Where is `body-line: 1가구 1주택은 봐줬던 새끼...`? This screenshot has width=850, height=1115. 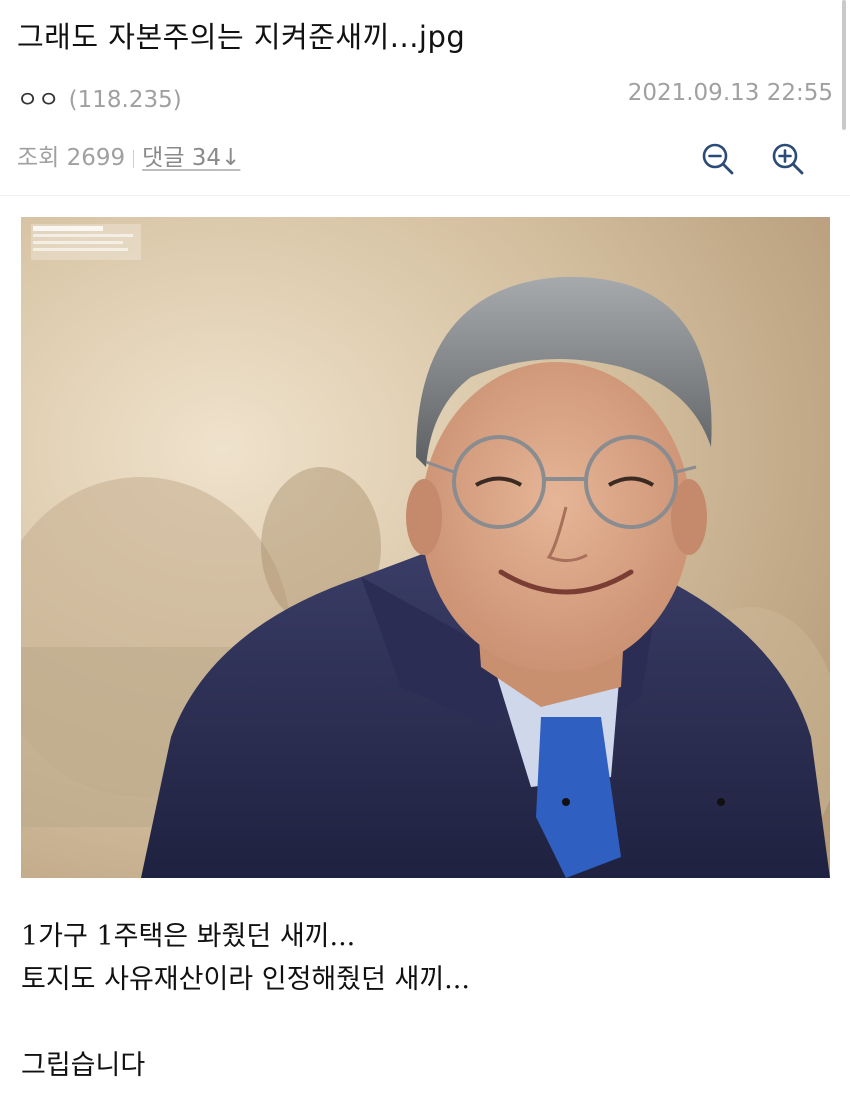 body-line: 1가구 1주택은 봐줬던 새끼... is located at coordinates (188, 936).